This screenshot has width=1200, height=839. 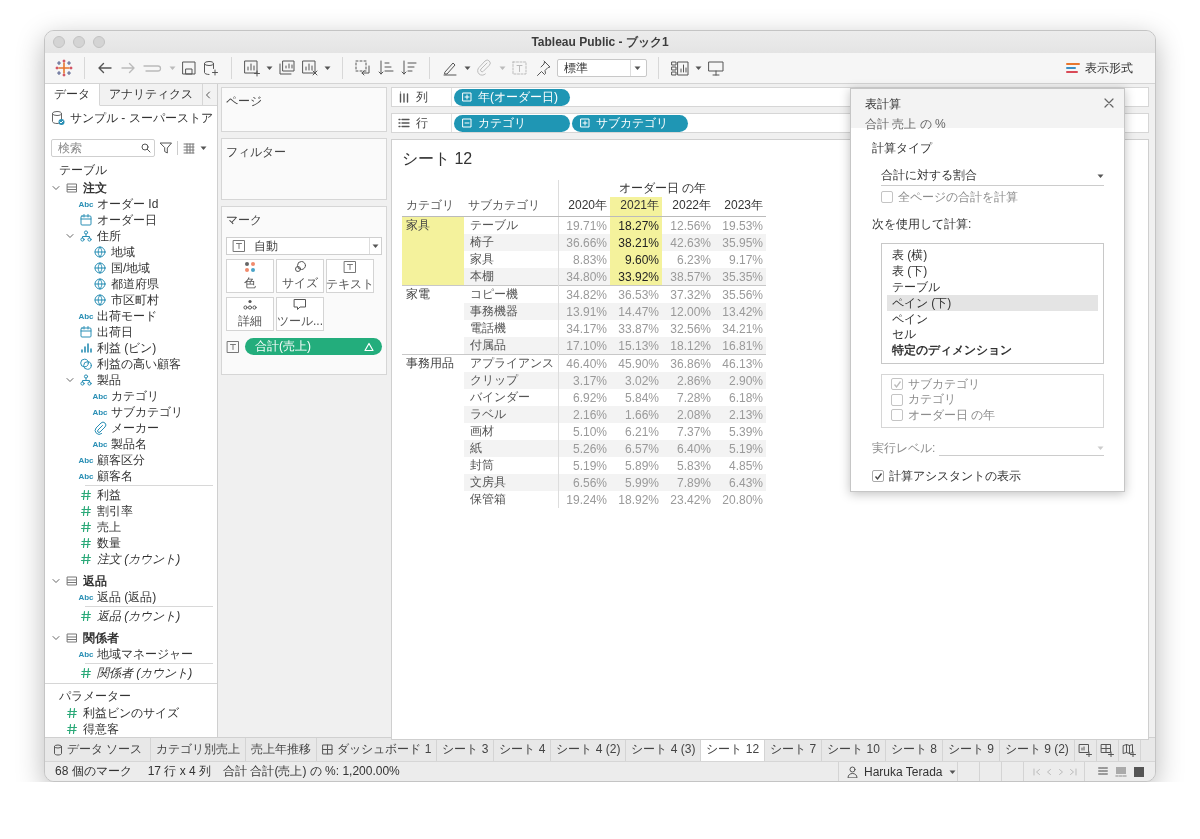 I want to click on field-label: 出荷日, so click(x=115, y=332).